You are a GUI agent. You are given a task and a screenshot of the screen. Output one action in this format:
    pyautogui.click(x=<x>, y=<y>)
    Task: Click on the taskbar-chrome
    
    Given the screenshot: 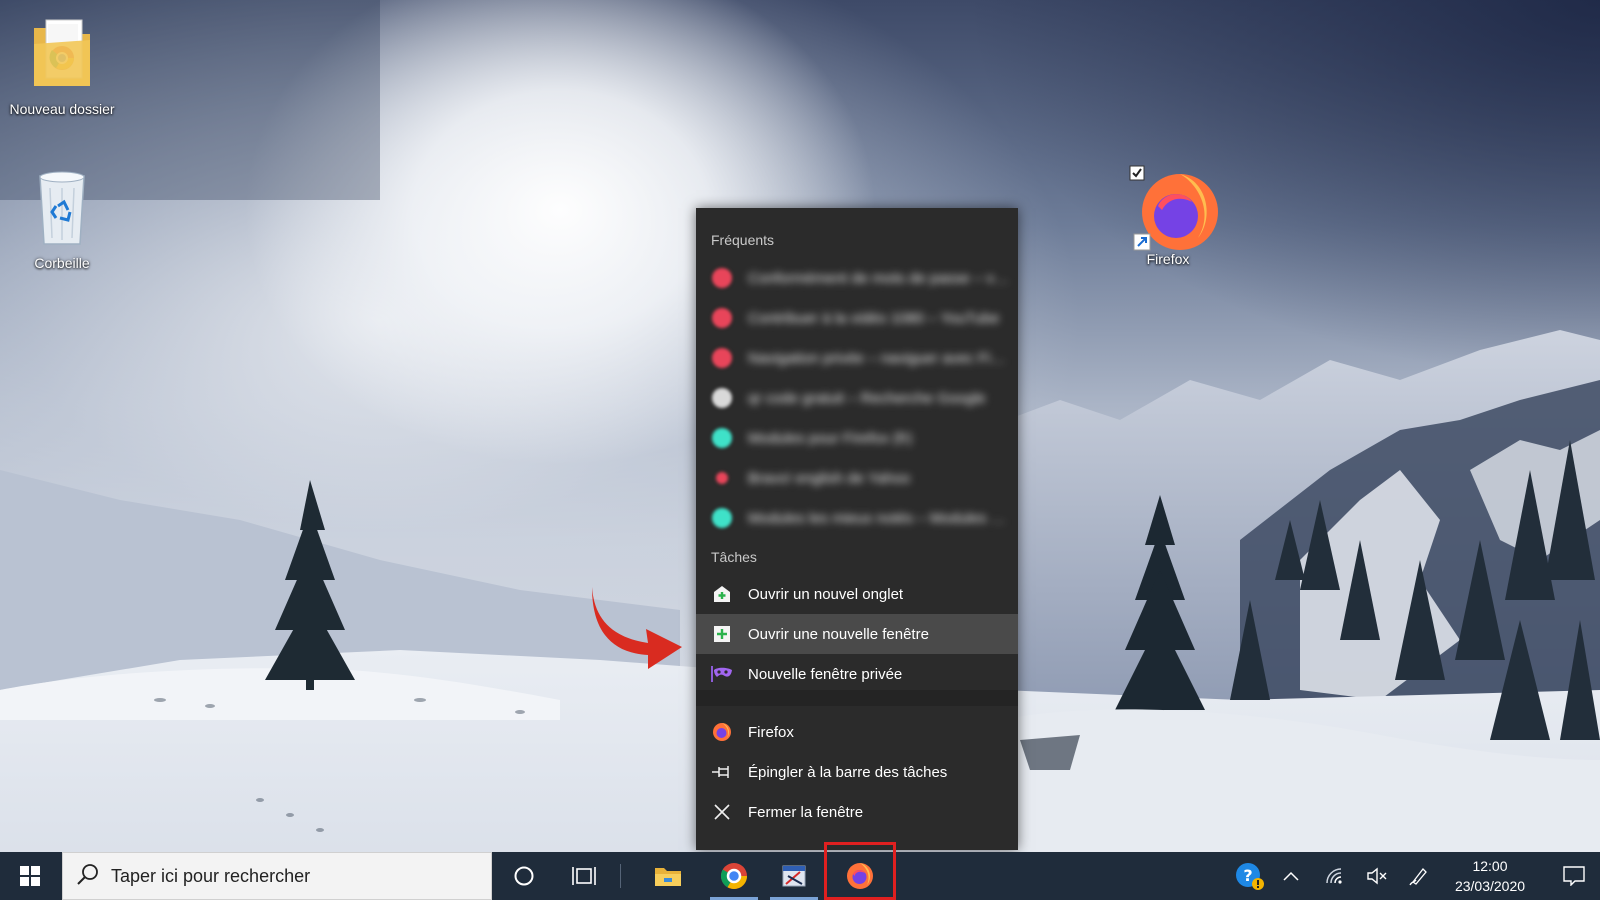 What is the action you would take?
    pyautogui.click(x=734, y=876)
    